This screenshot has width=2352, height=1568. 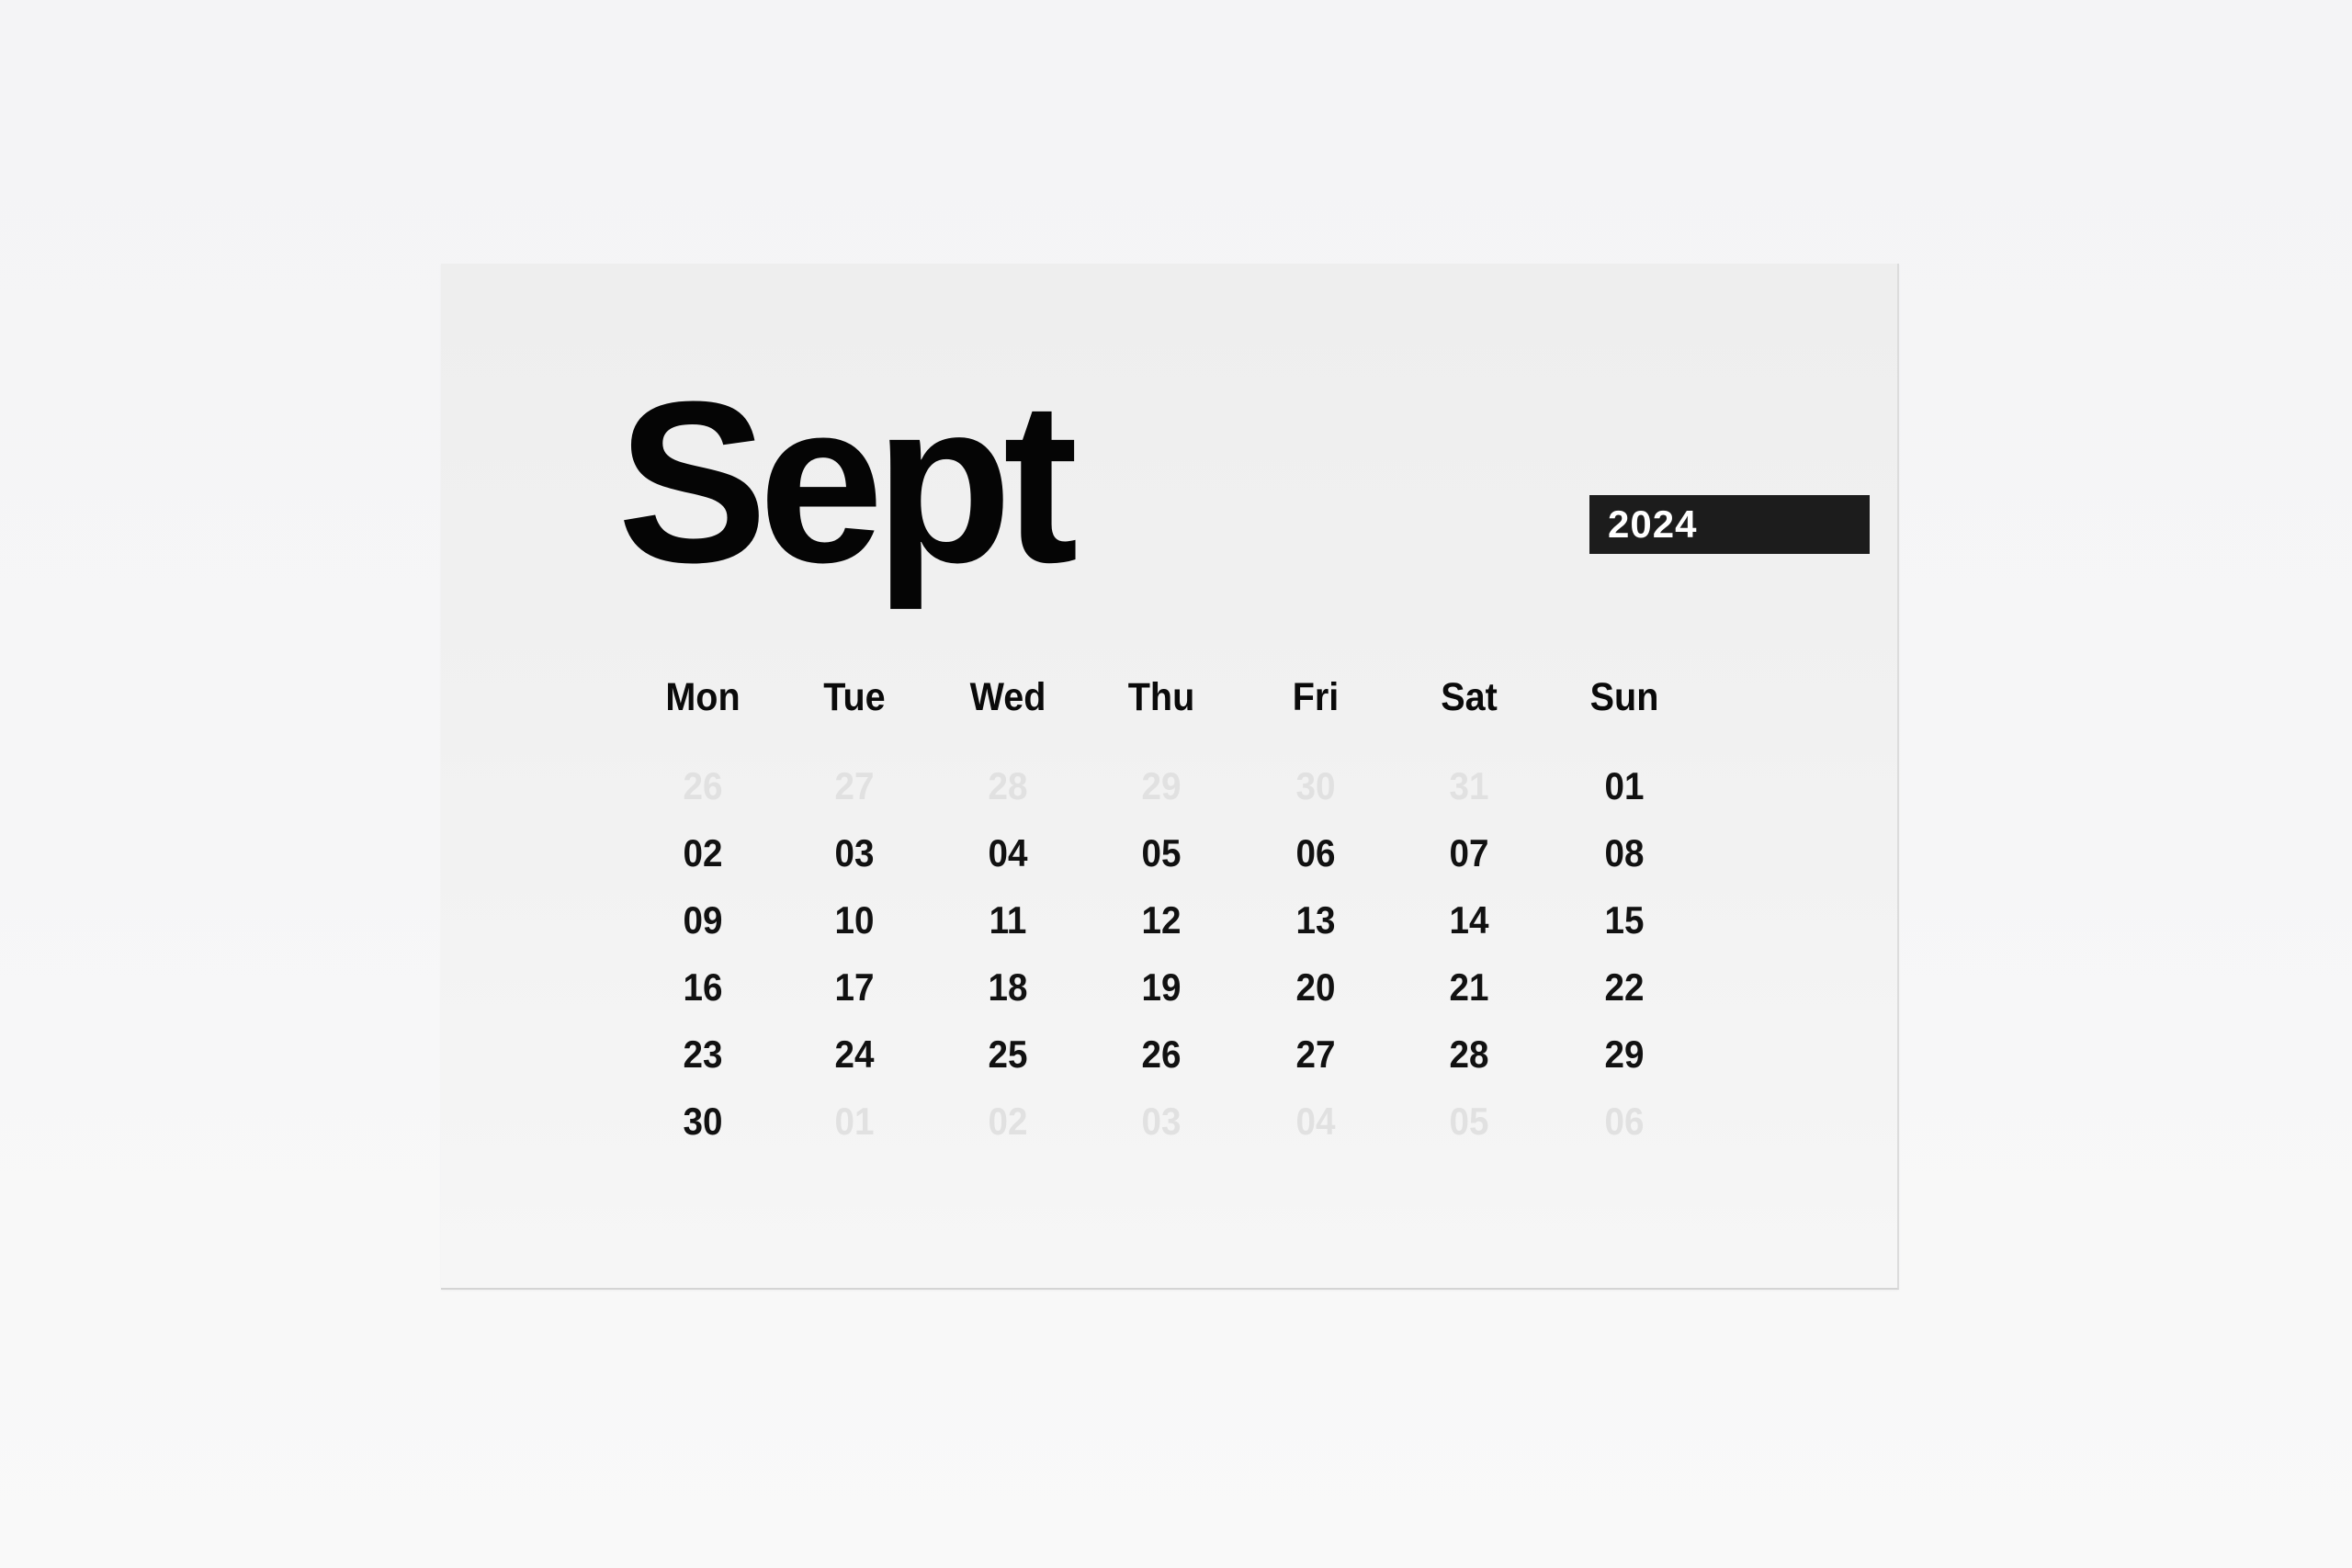 What do you see at coordinates (1008, 987) in the screenshot?
I see `date-cell: 18` at bounding box center [1008, 987].